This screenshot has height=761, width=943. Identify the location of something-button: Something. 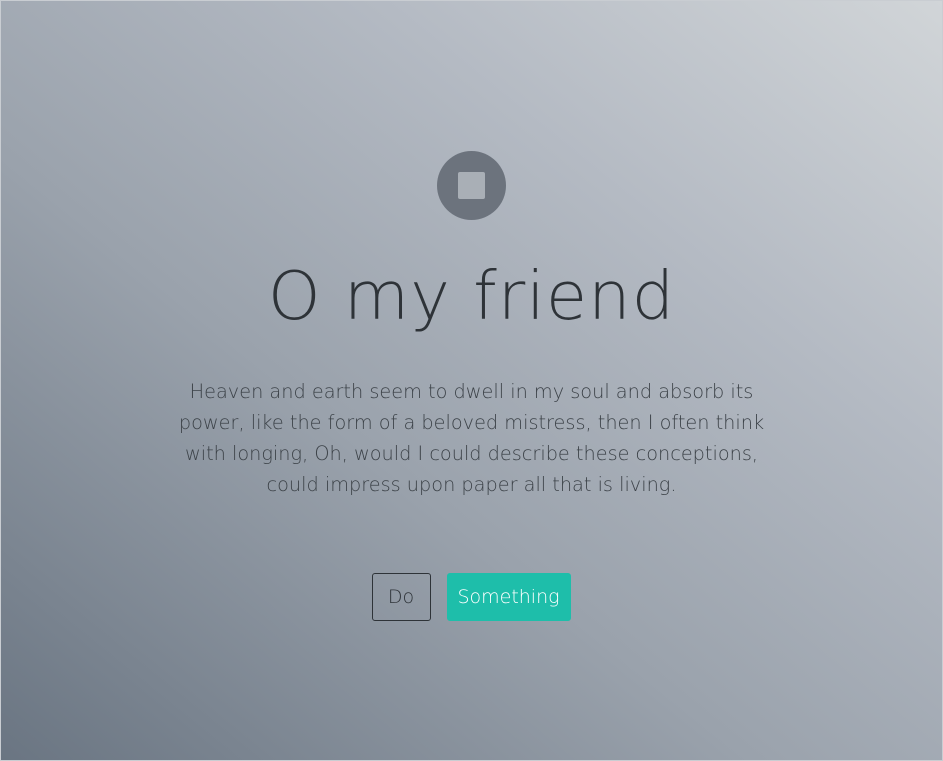
(508, 596).